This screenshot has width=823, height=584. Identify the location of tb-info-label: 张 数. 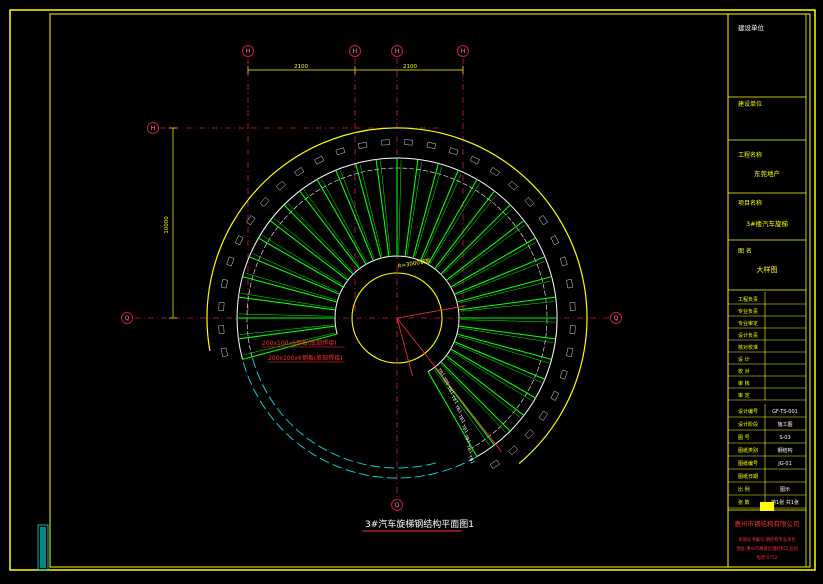
(744, 502).